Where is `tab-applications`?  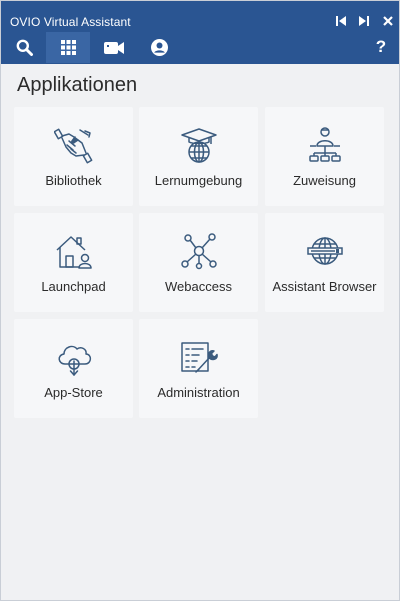
tab-applications is located at coordinates (68, 47).